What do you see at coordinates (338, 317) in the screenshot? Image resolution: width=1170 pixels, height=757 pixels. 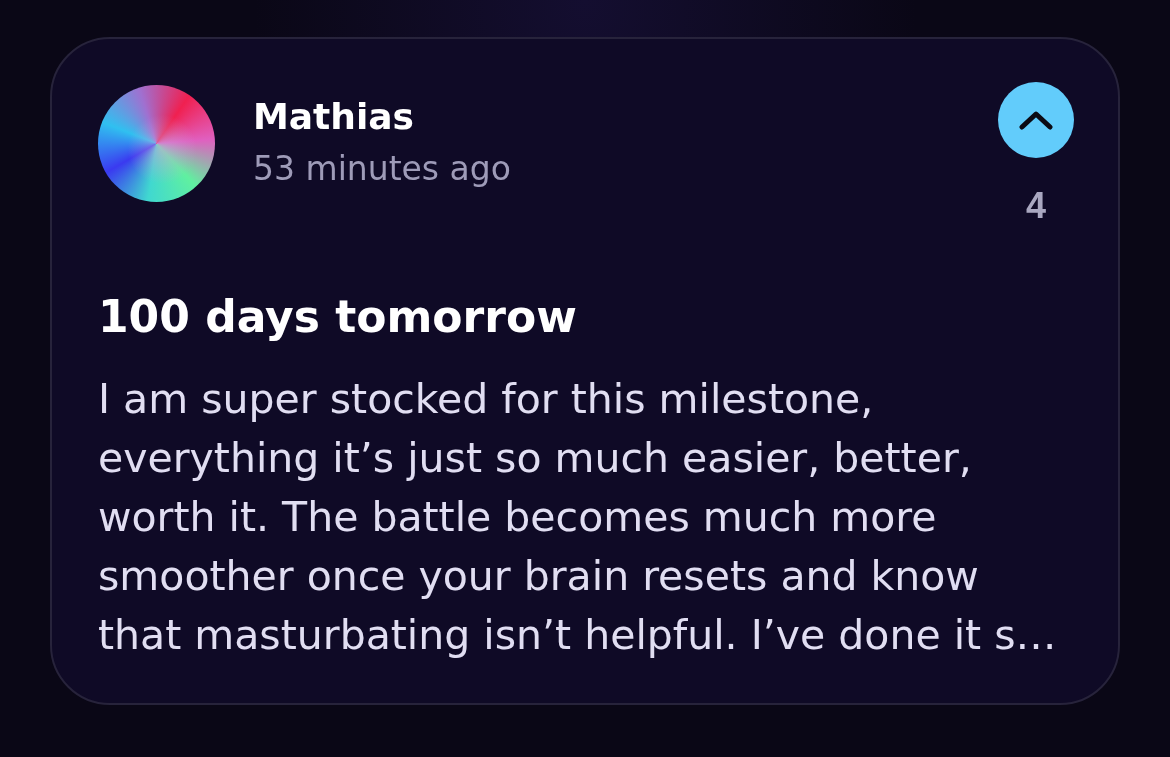 I see `post-title: 100 days tomorrow` at bounding box center [338, 317].